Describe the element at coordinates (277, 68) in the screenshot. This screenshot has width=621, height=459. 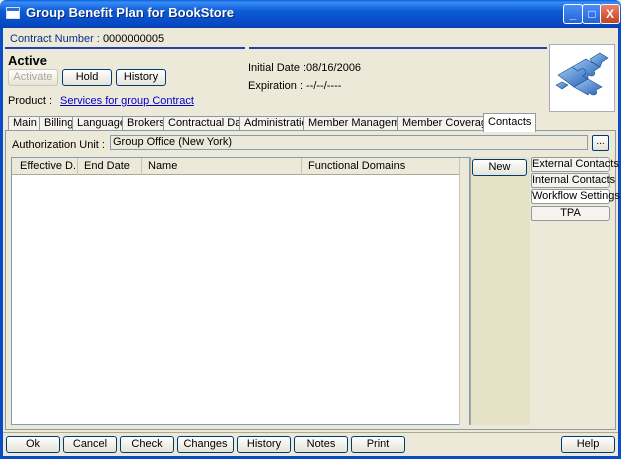
I see `initial-date-label: Initial Date :` at that location.